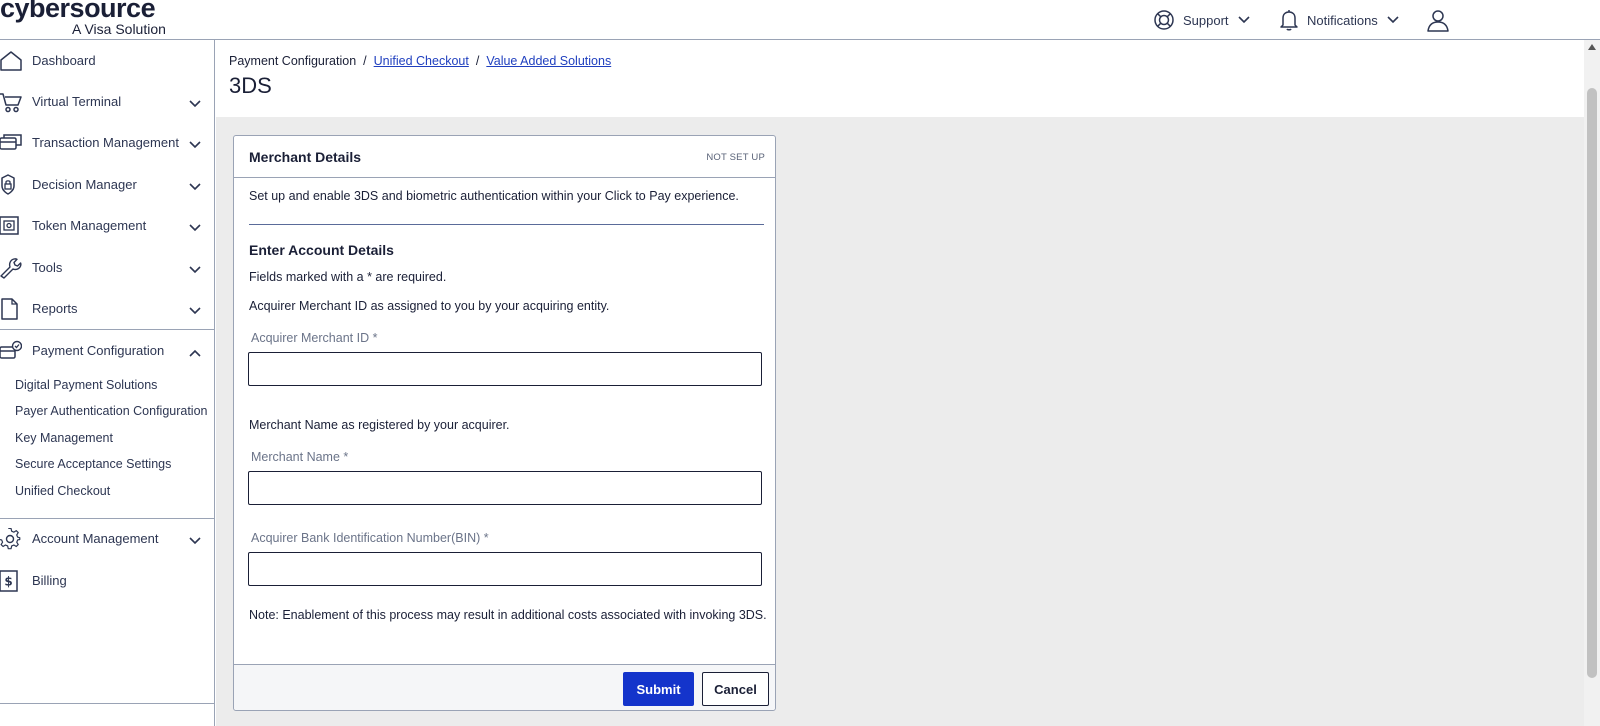  I want to click on merchant-name-label: Merchant Name *, so click(300, 457).